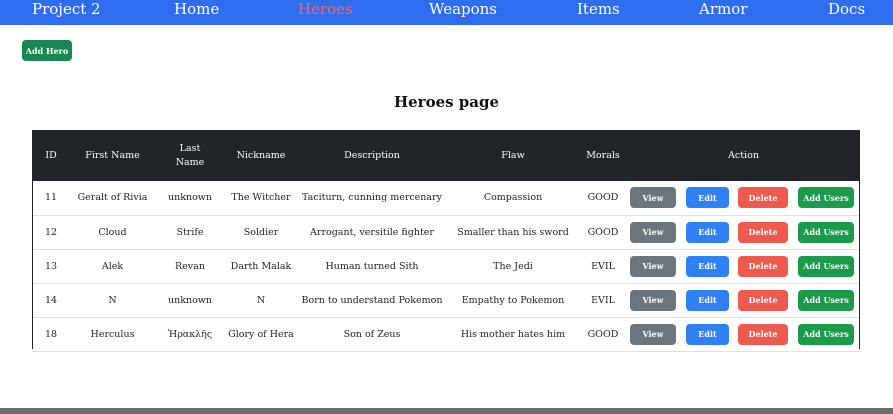  Describe the element at coordinates (372, 155) in the screenshot. I see `header-description: Description` at that location.